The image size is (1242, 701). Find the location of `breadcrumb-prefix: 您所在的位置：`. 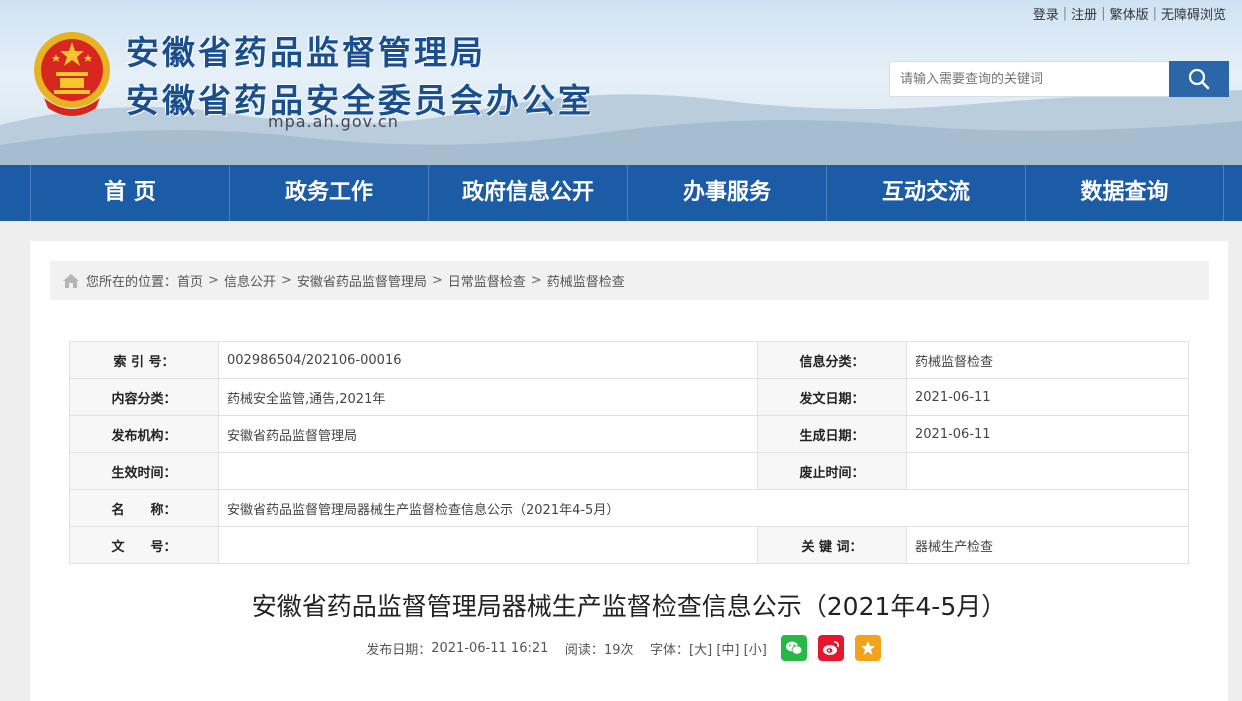

breadcrumb-prefix: 您所在的位置： is located at coordinates (132, 282).